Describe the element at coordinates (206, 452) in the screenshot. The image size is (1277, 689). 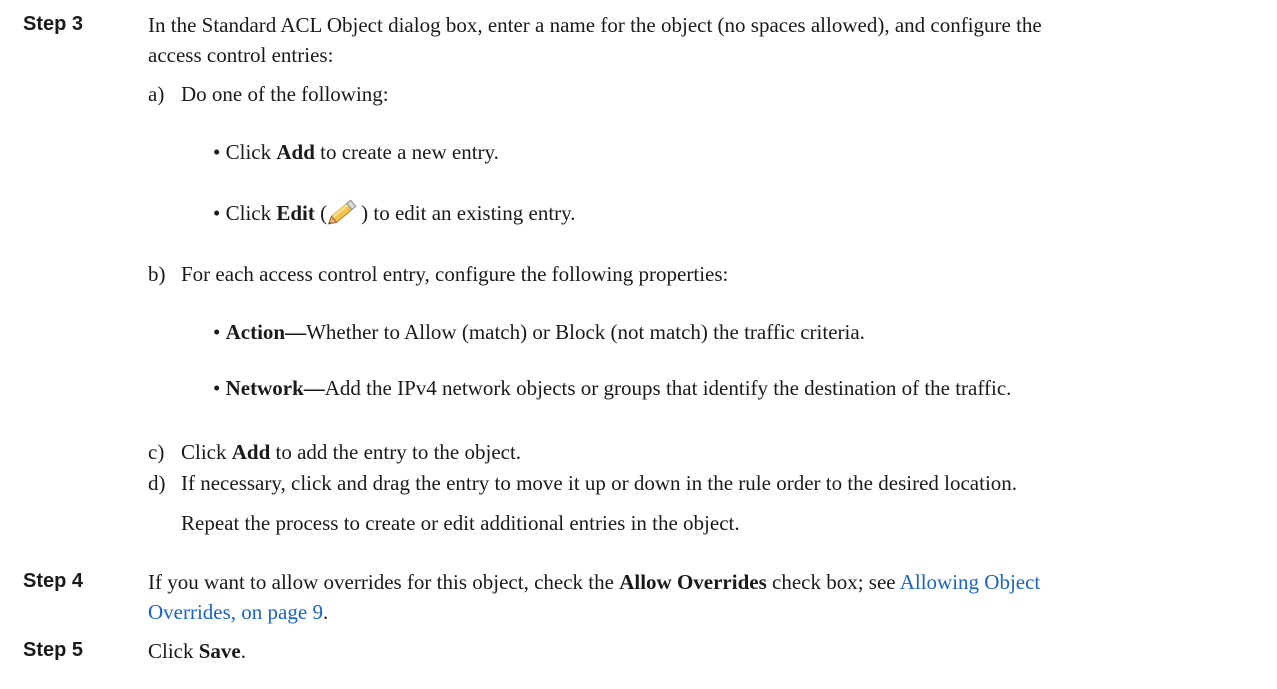
I see `substep-c-prefix: Click` at that location.